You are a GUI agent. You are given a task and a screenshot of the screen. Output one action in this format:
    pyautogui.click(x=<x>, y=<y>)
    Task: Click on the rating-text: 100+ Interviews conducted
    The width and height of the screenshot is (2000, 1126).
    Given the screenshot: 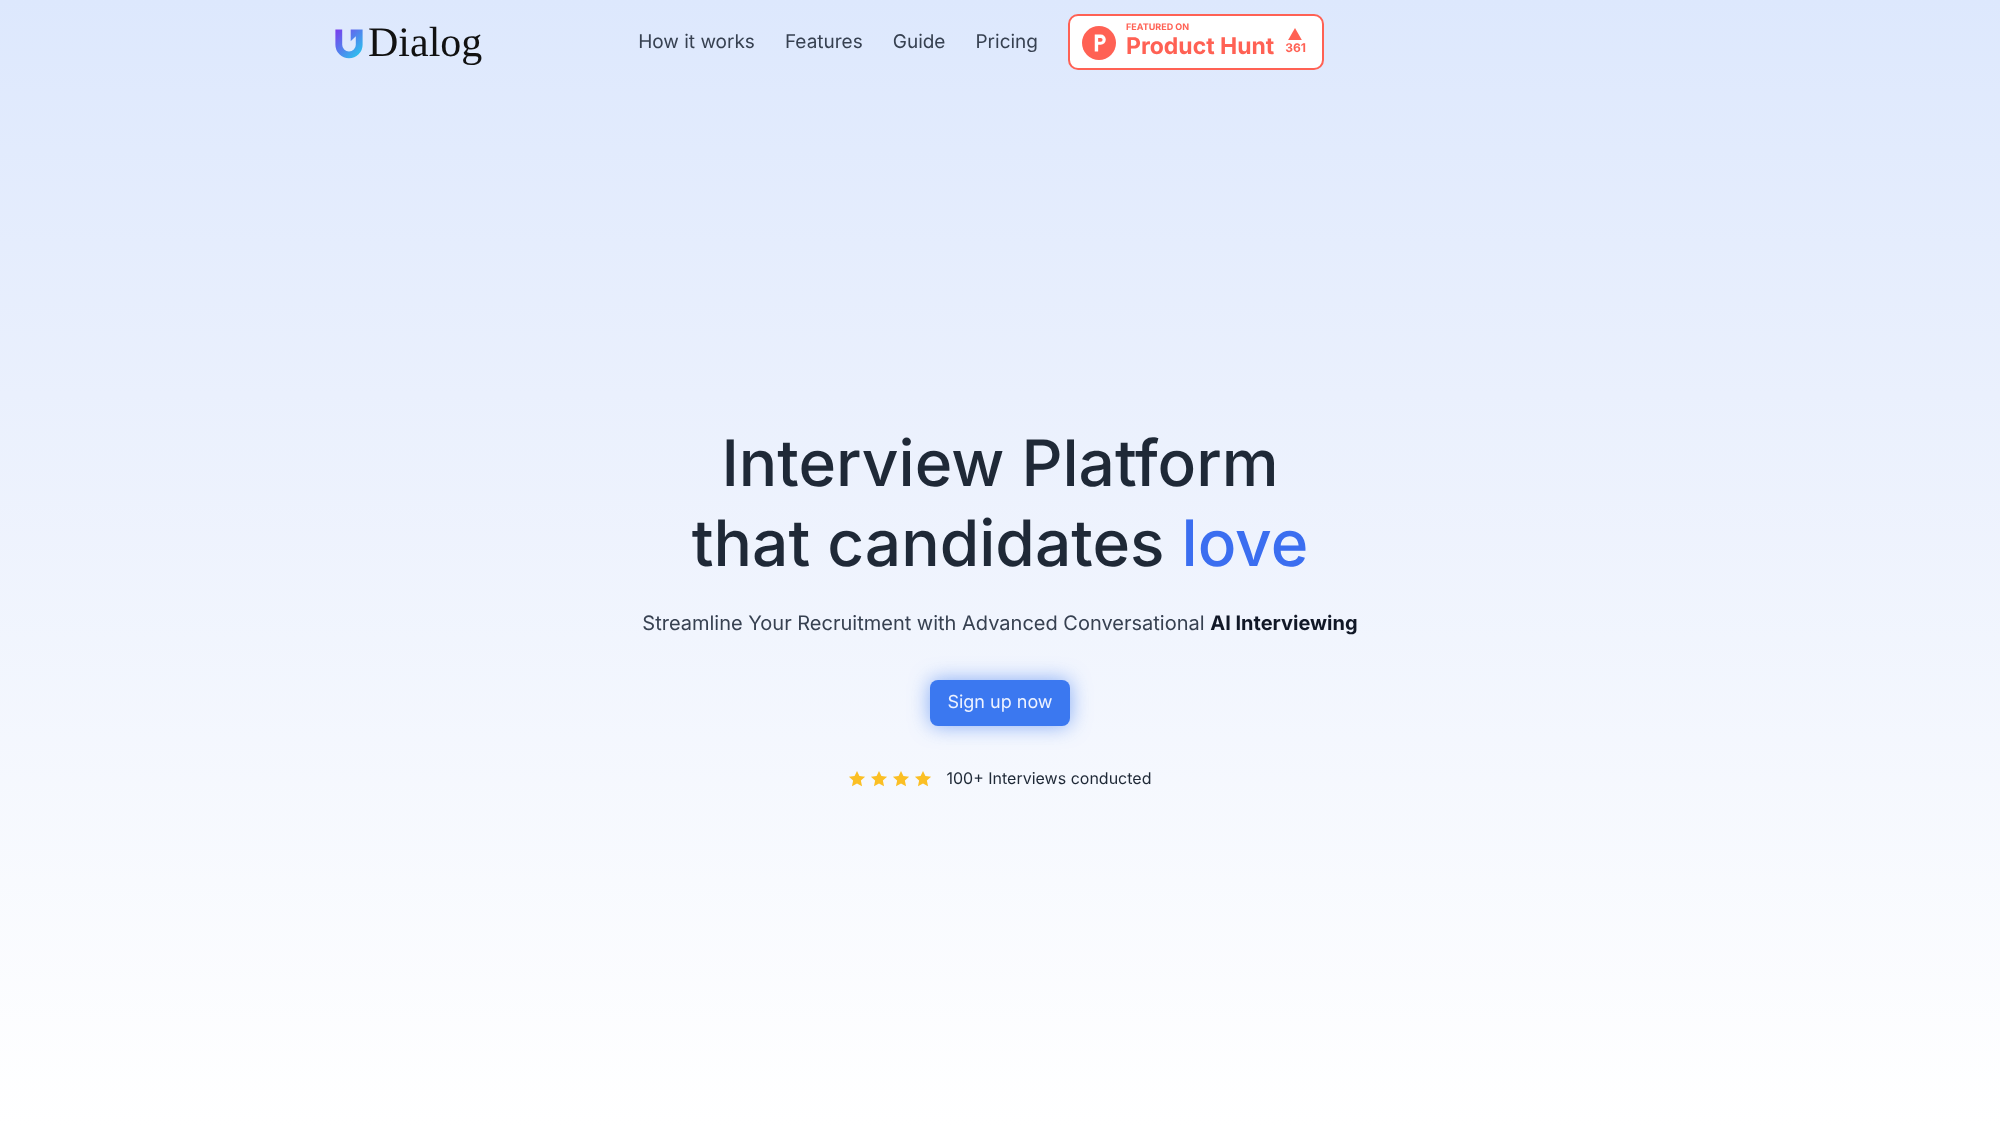 What is the action you would take?
    pyautogui.click(x=1049, y=778)
    